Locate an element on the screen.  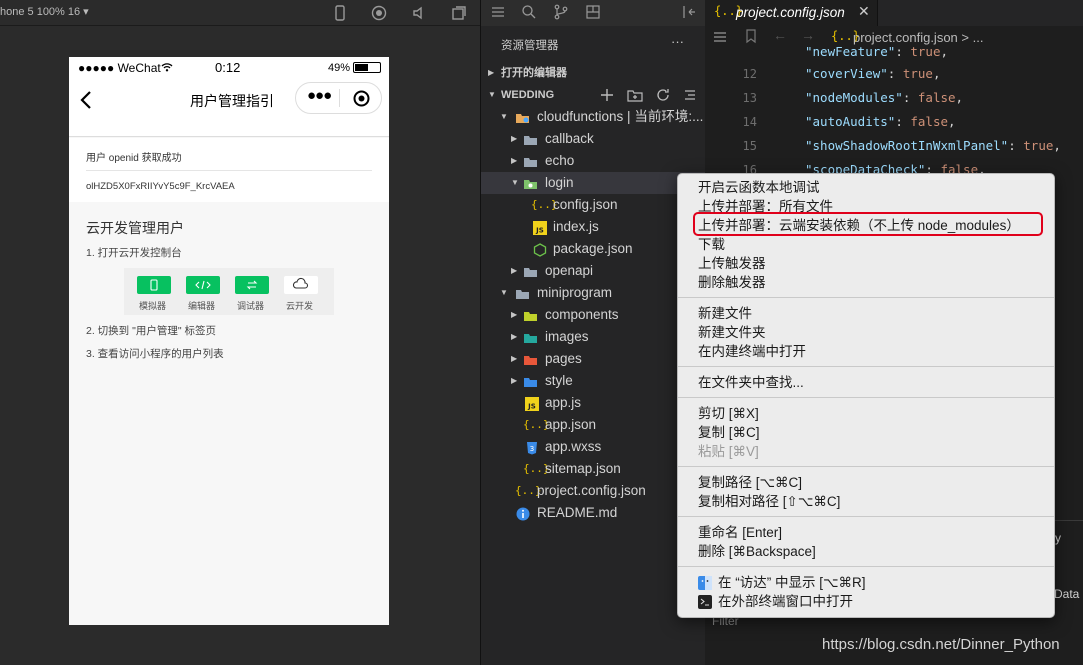
collapse-panel-icon is located at coordinates (689, 14).